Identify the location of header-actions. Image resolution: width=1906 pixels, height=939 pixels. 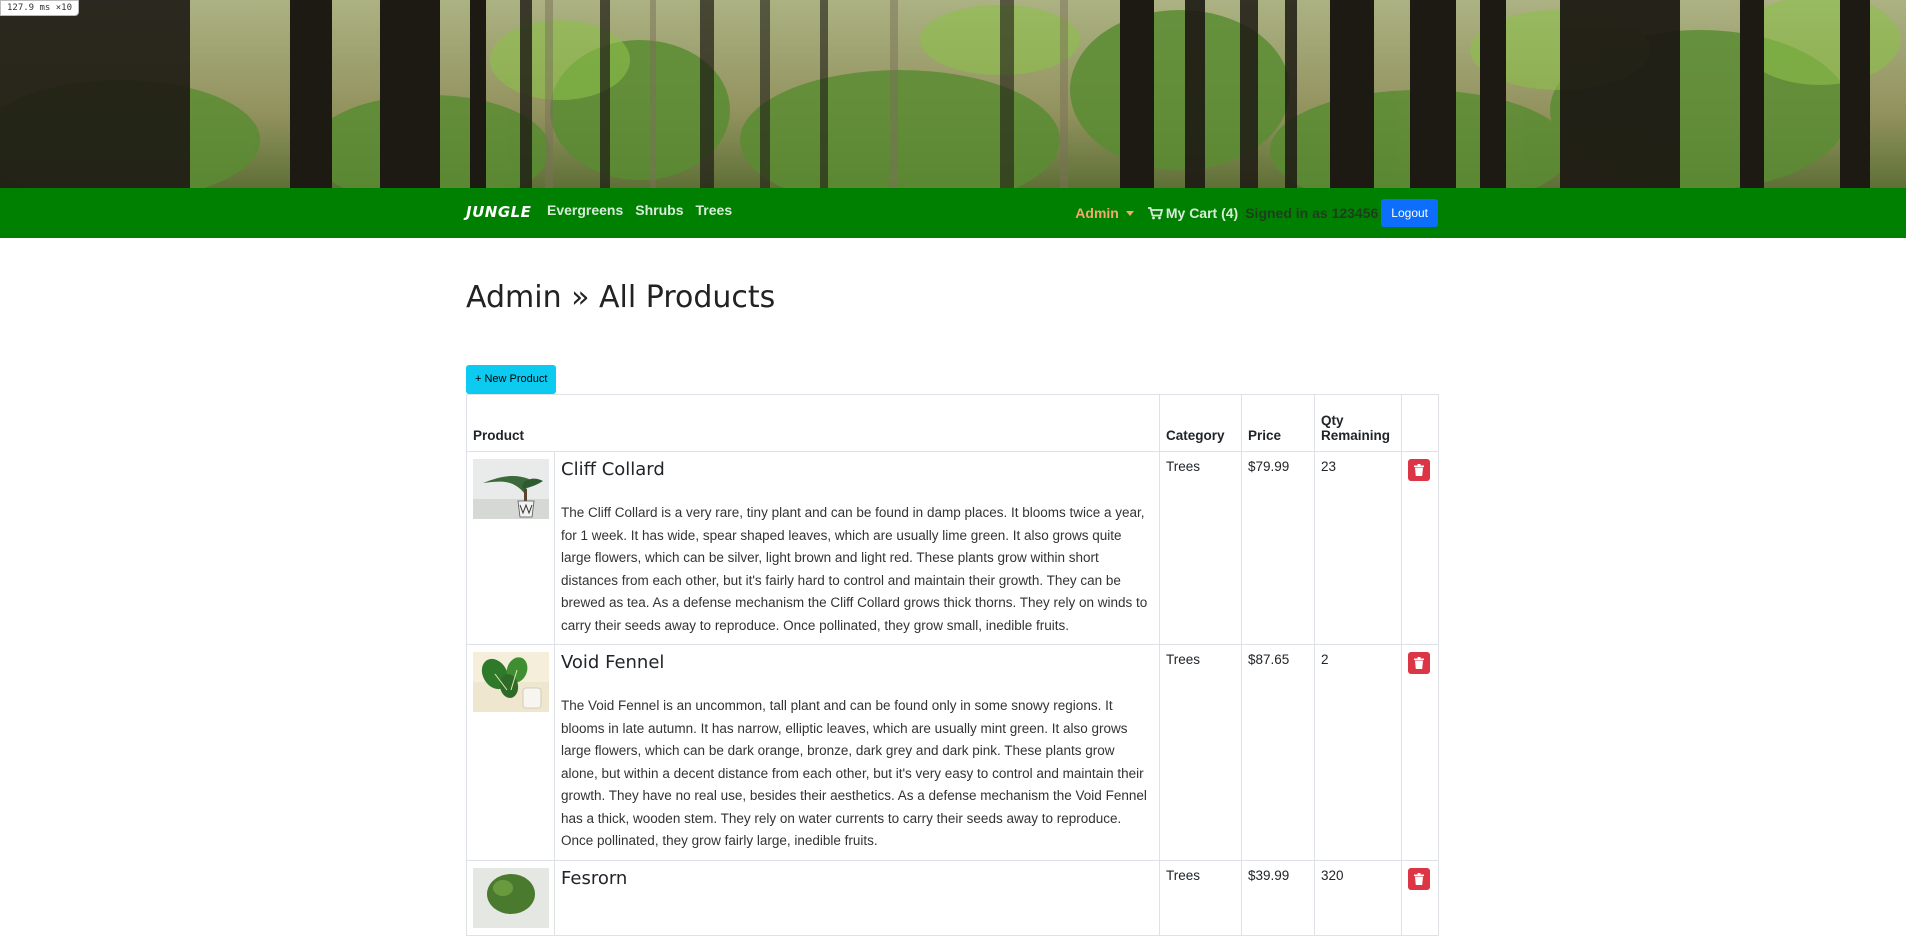
(1420, 423).